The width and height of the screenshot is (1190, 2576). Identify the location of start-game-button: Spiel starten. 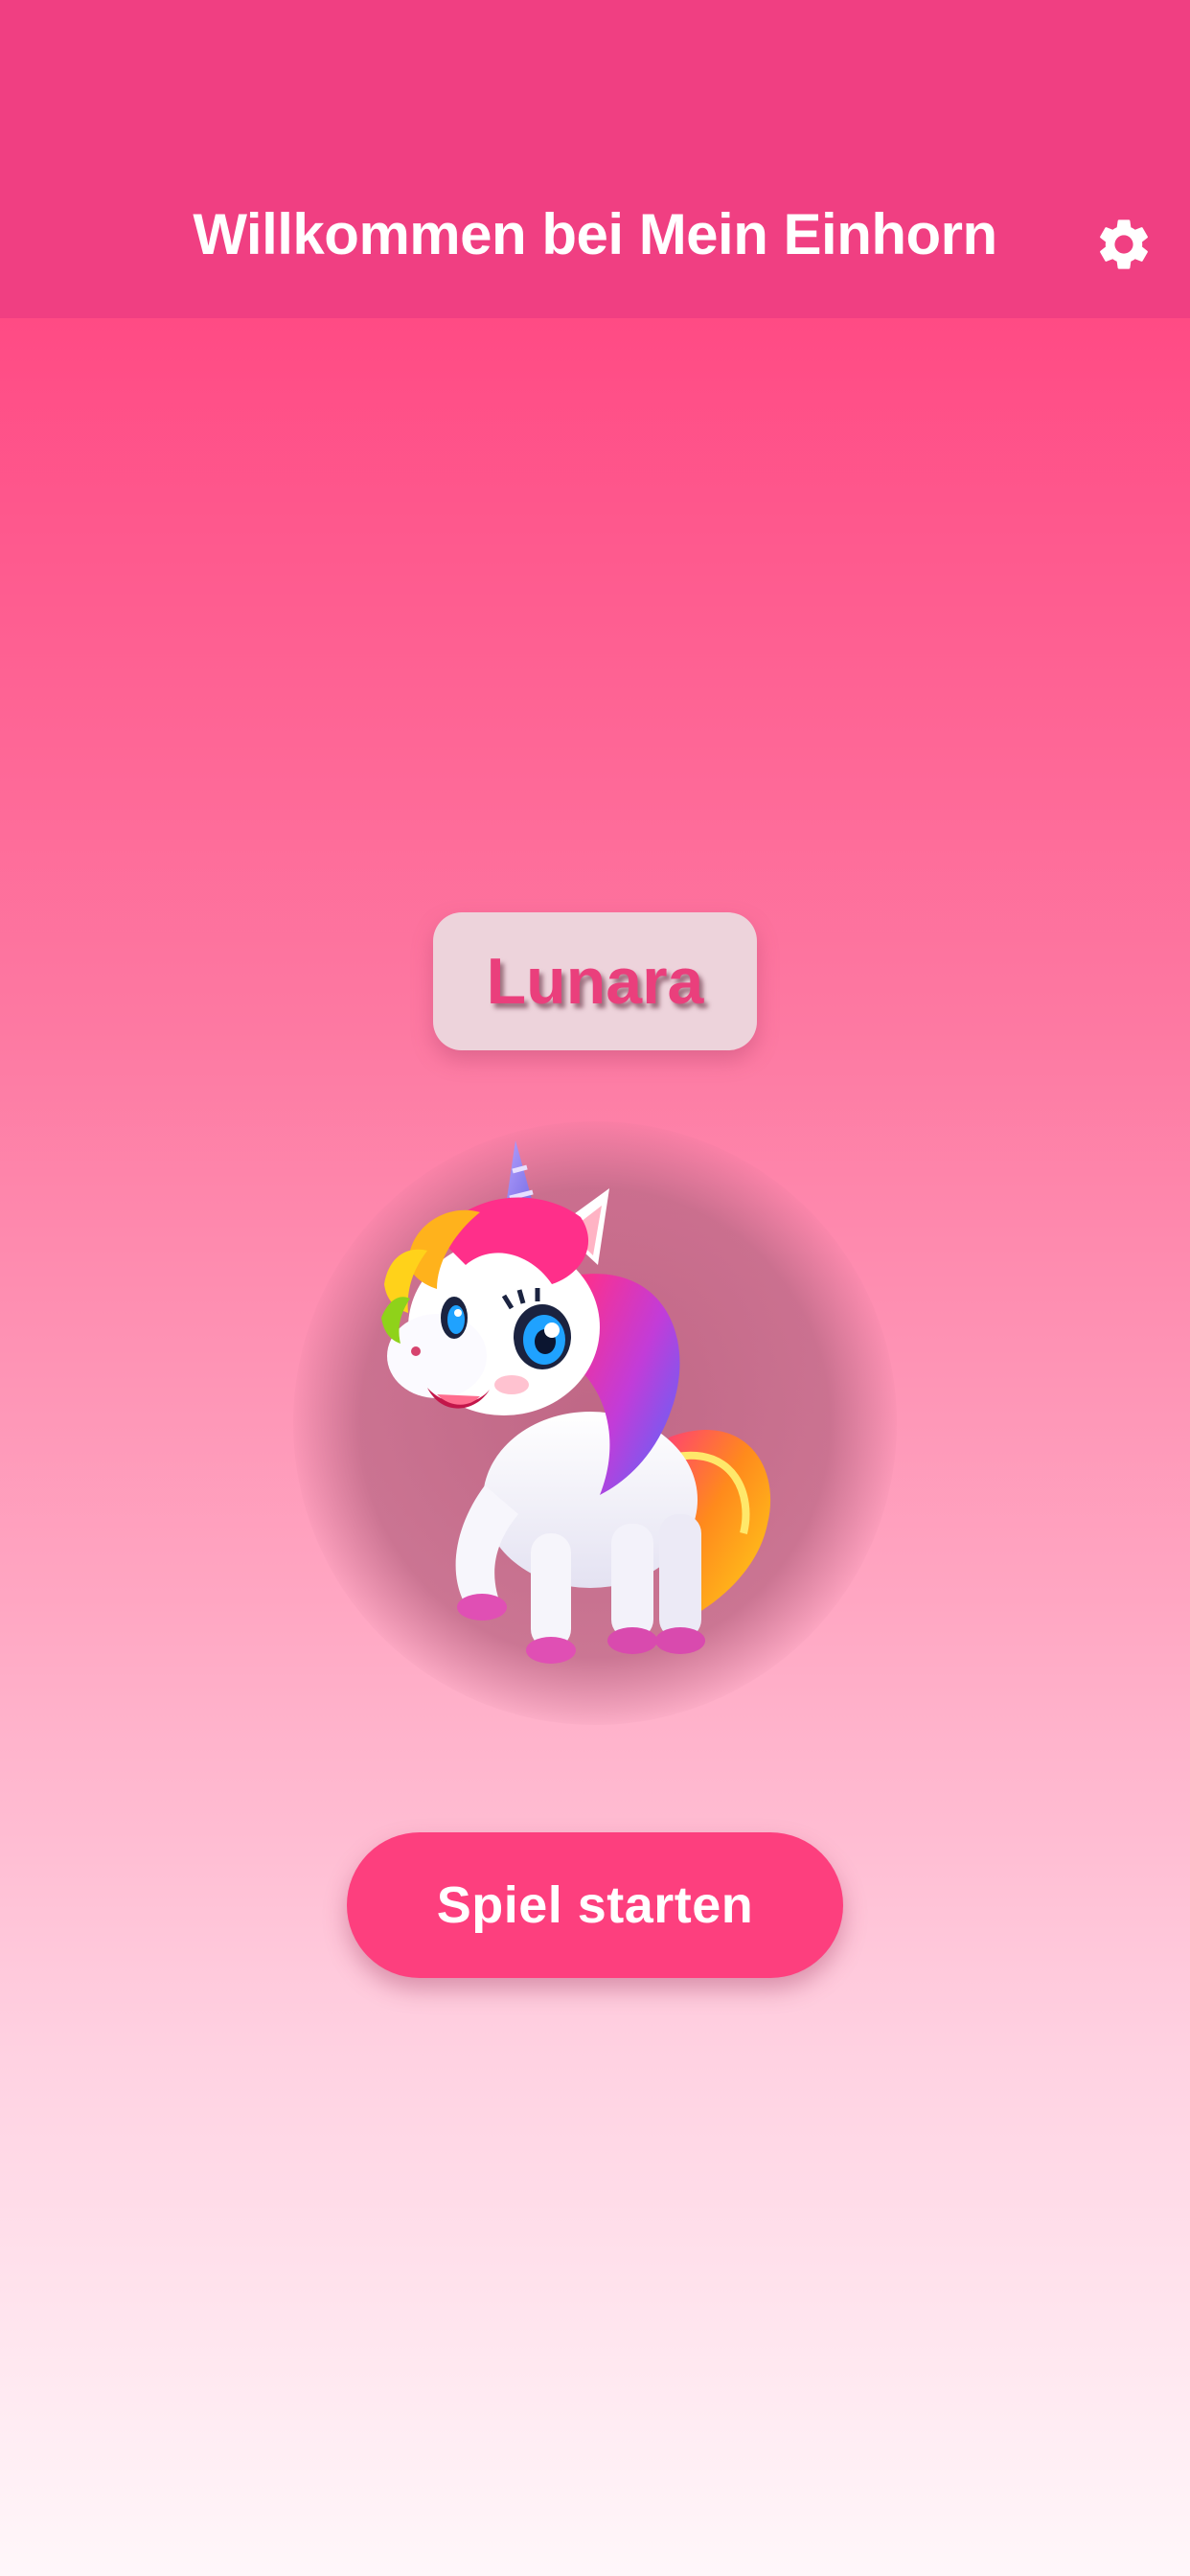
(595, 1905).